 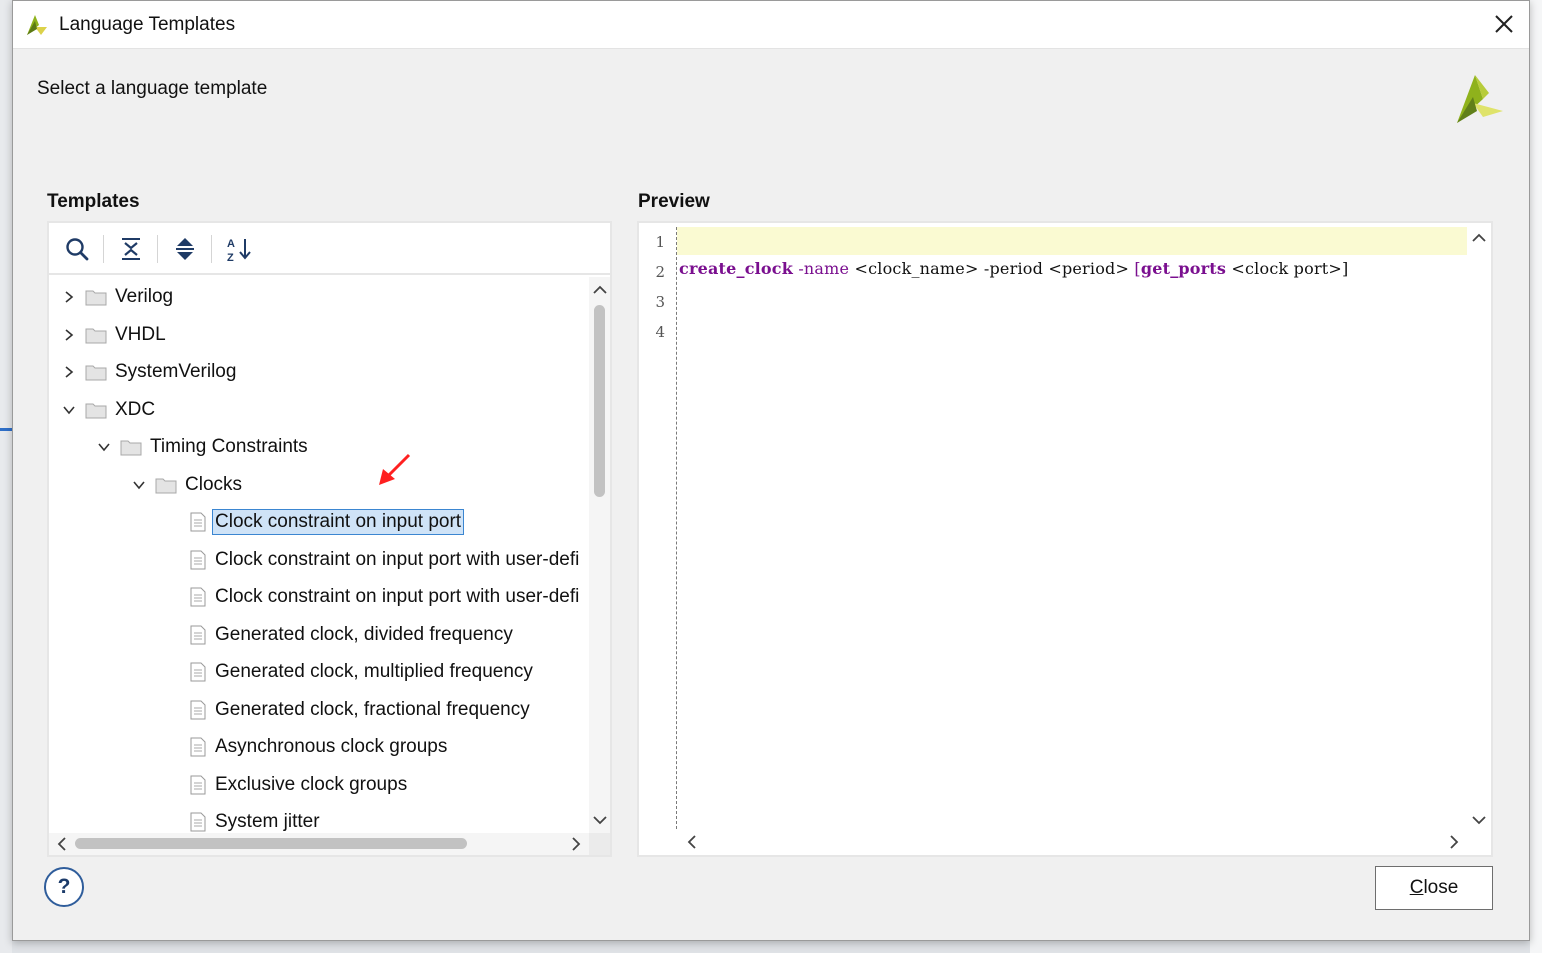 What do you see at coordinates (185, 249) in the screenshot?
I see `expand-all-icon` at bounding box center [185, 249].